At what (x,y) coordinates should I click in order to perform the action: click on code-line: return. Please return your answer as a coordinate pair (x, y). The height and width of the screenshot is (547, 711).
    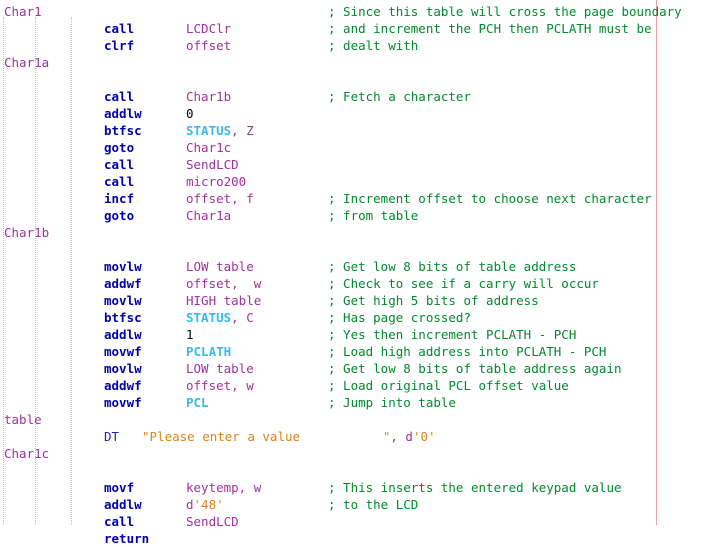
    Looking at the image, I should click on (355, 538).